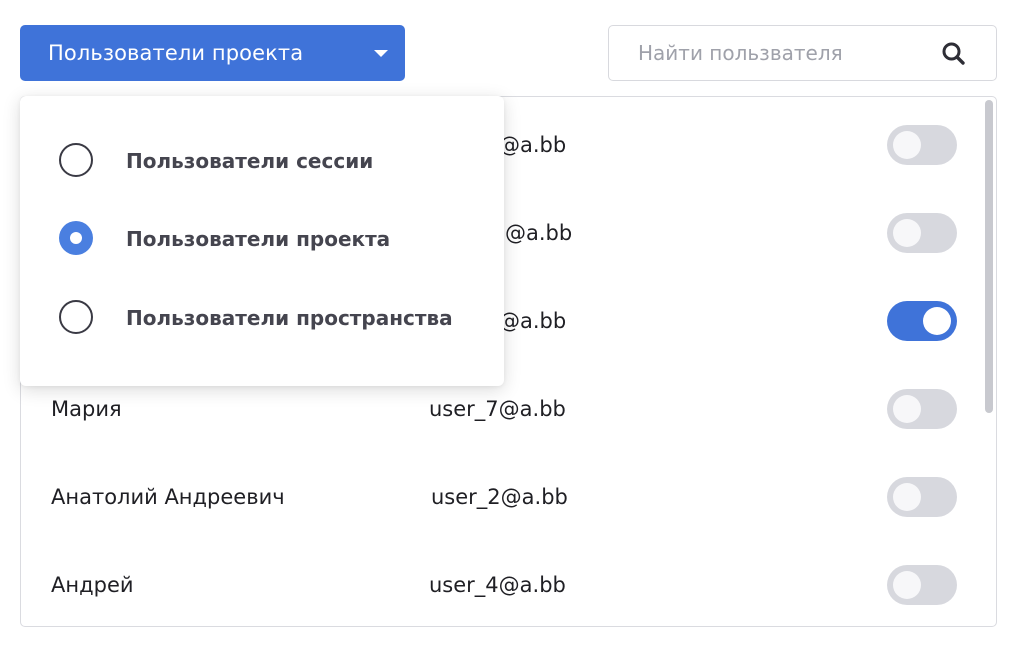  What do you see at coordinates (289, 318) in the screenshot?
I see `menu-option-label: Пользователи пространства` at bounding box center [289, 318].